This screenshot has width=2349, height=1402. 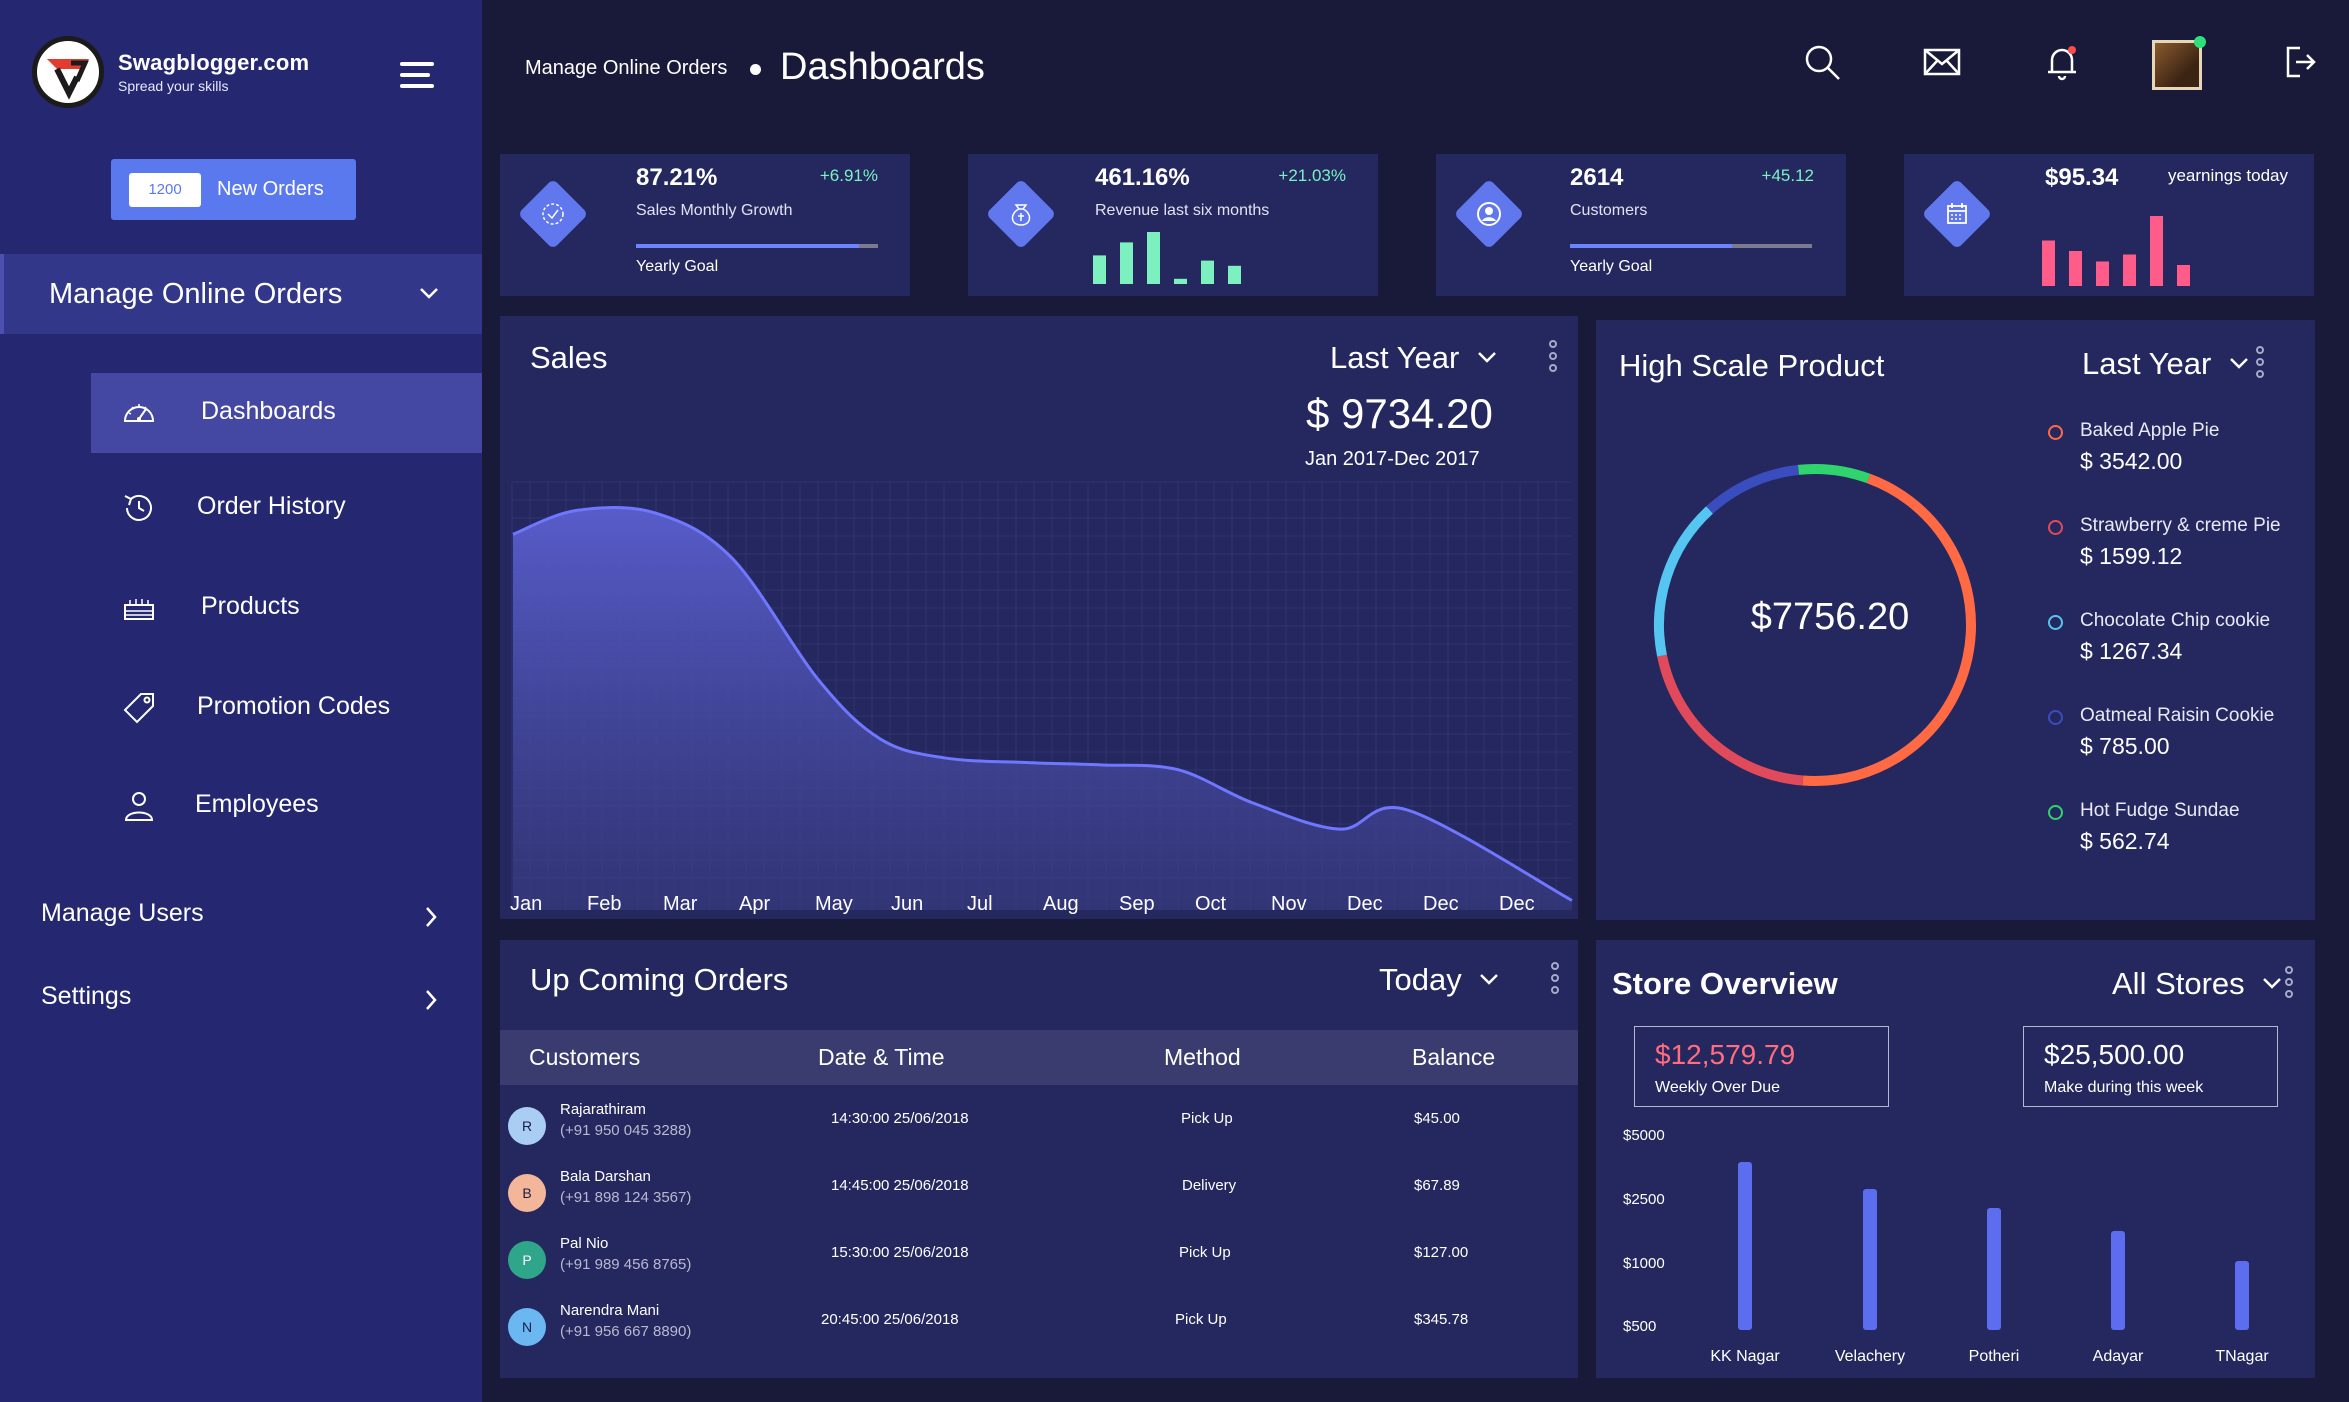 What do you see at coordinates (881, 1057) in the screenshot?
I see `column-header: Date & Time` at bounding box center [881, 1057].